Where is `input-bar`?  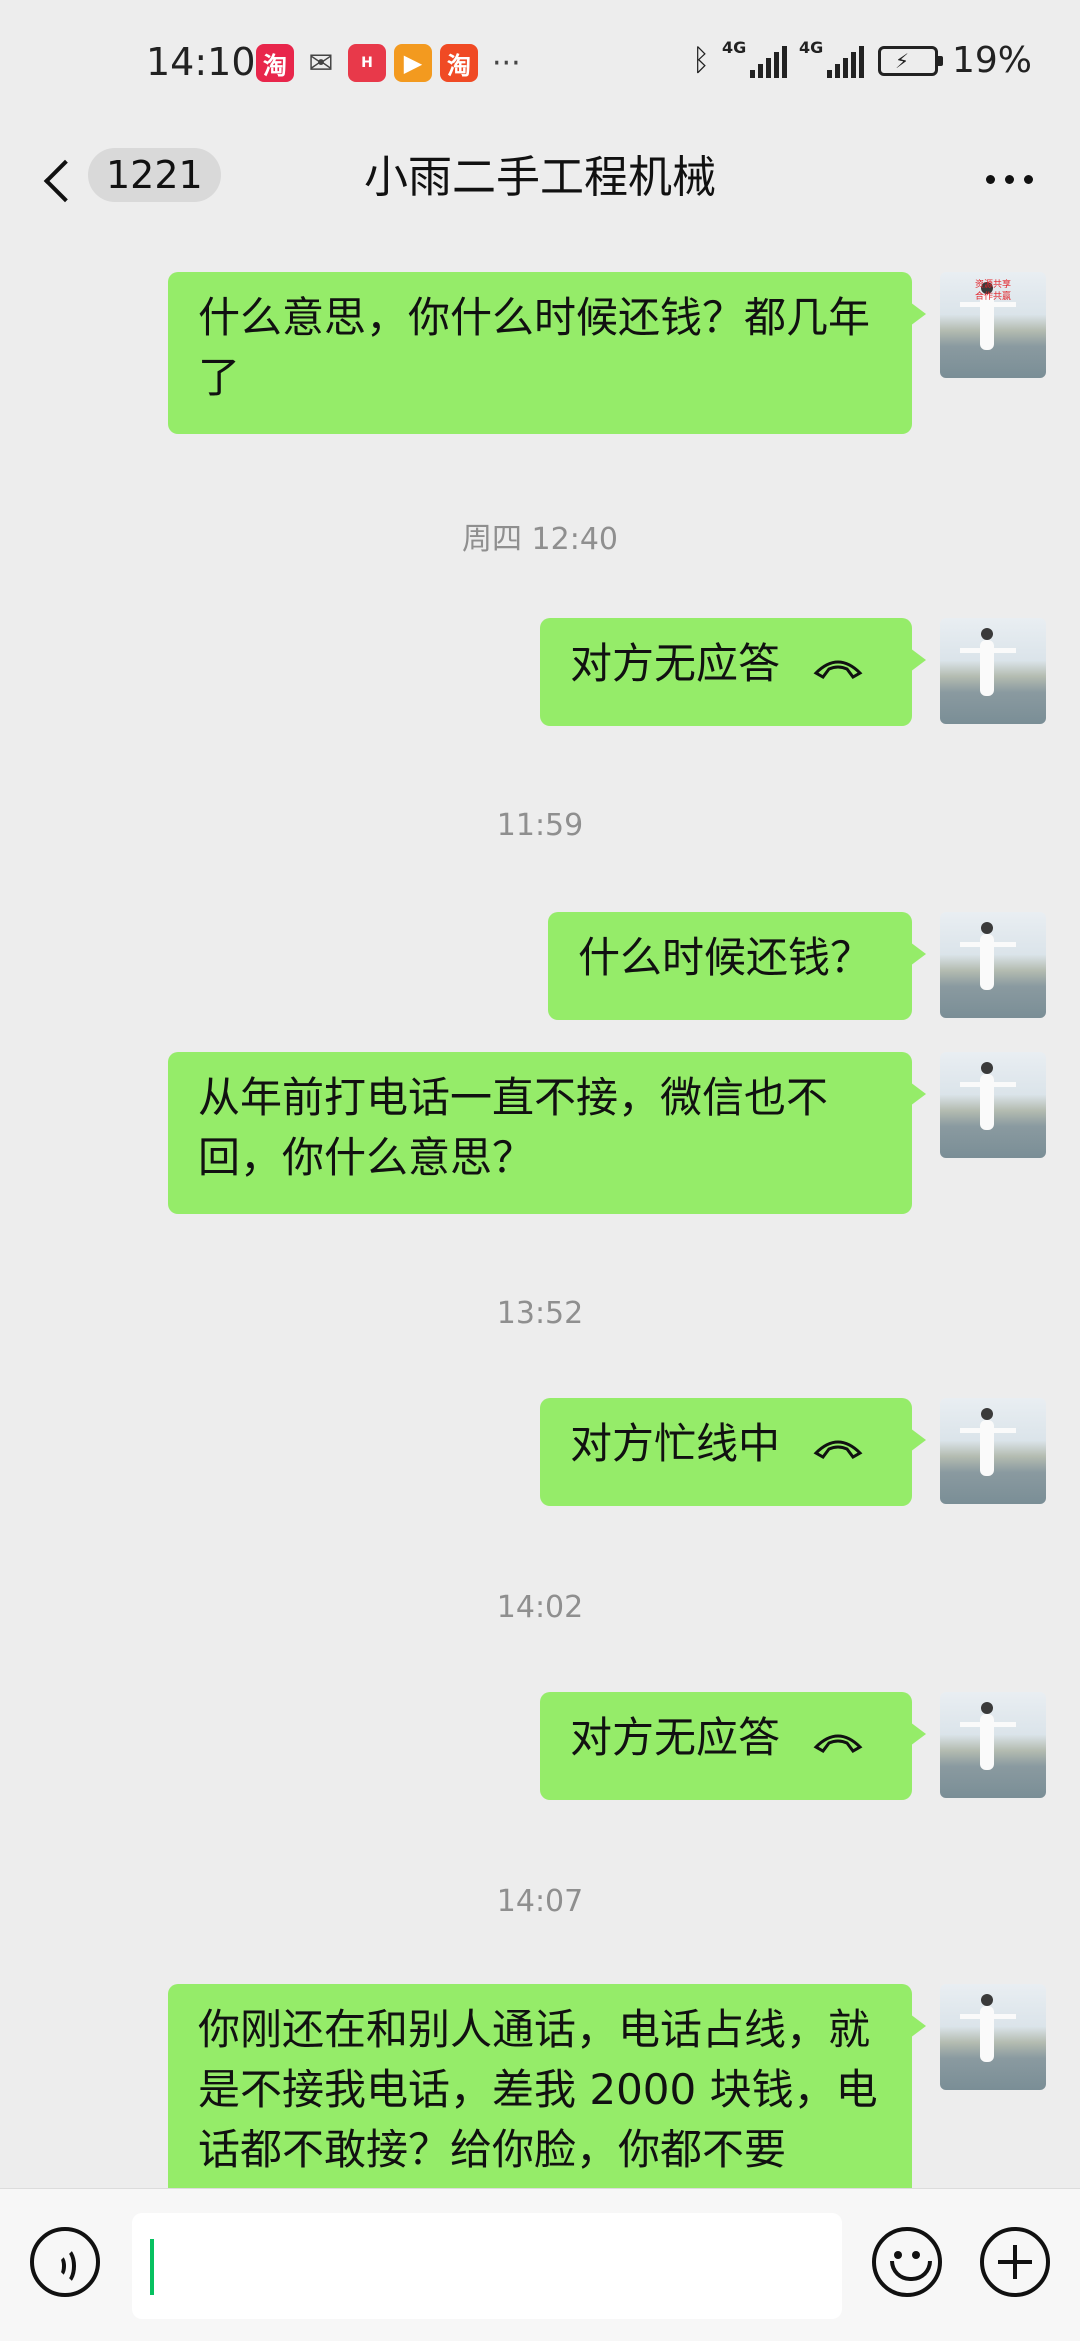 input-bar is located at coordinates (540, 2264).